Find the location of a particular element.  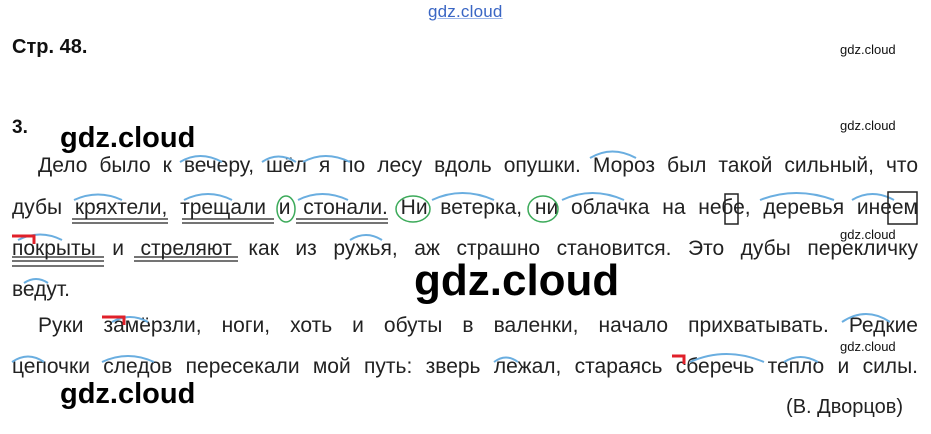

page-heading: Стр. 48. is located at coordinates (50, 47).